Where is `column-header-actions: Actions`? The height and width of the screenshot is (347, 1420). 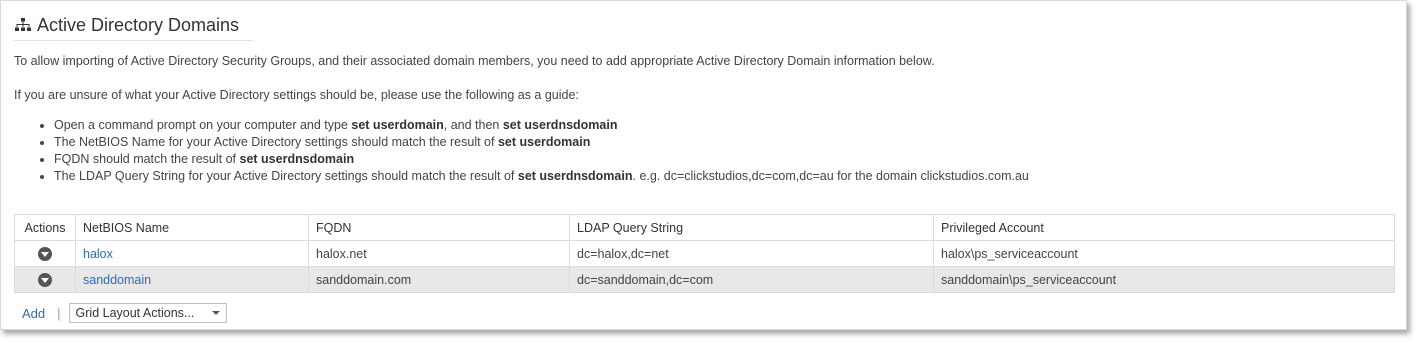
column-header-actions: Actions is located at coordinates (45, 227).